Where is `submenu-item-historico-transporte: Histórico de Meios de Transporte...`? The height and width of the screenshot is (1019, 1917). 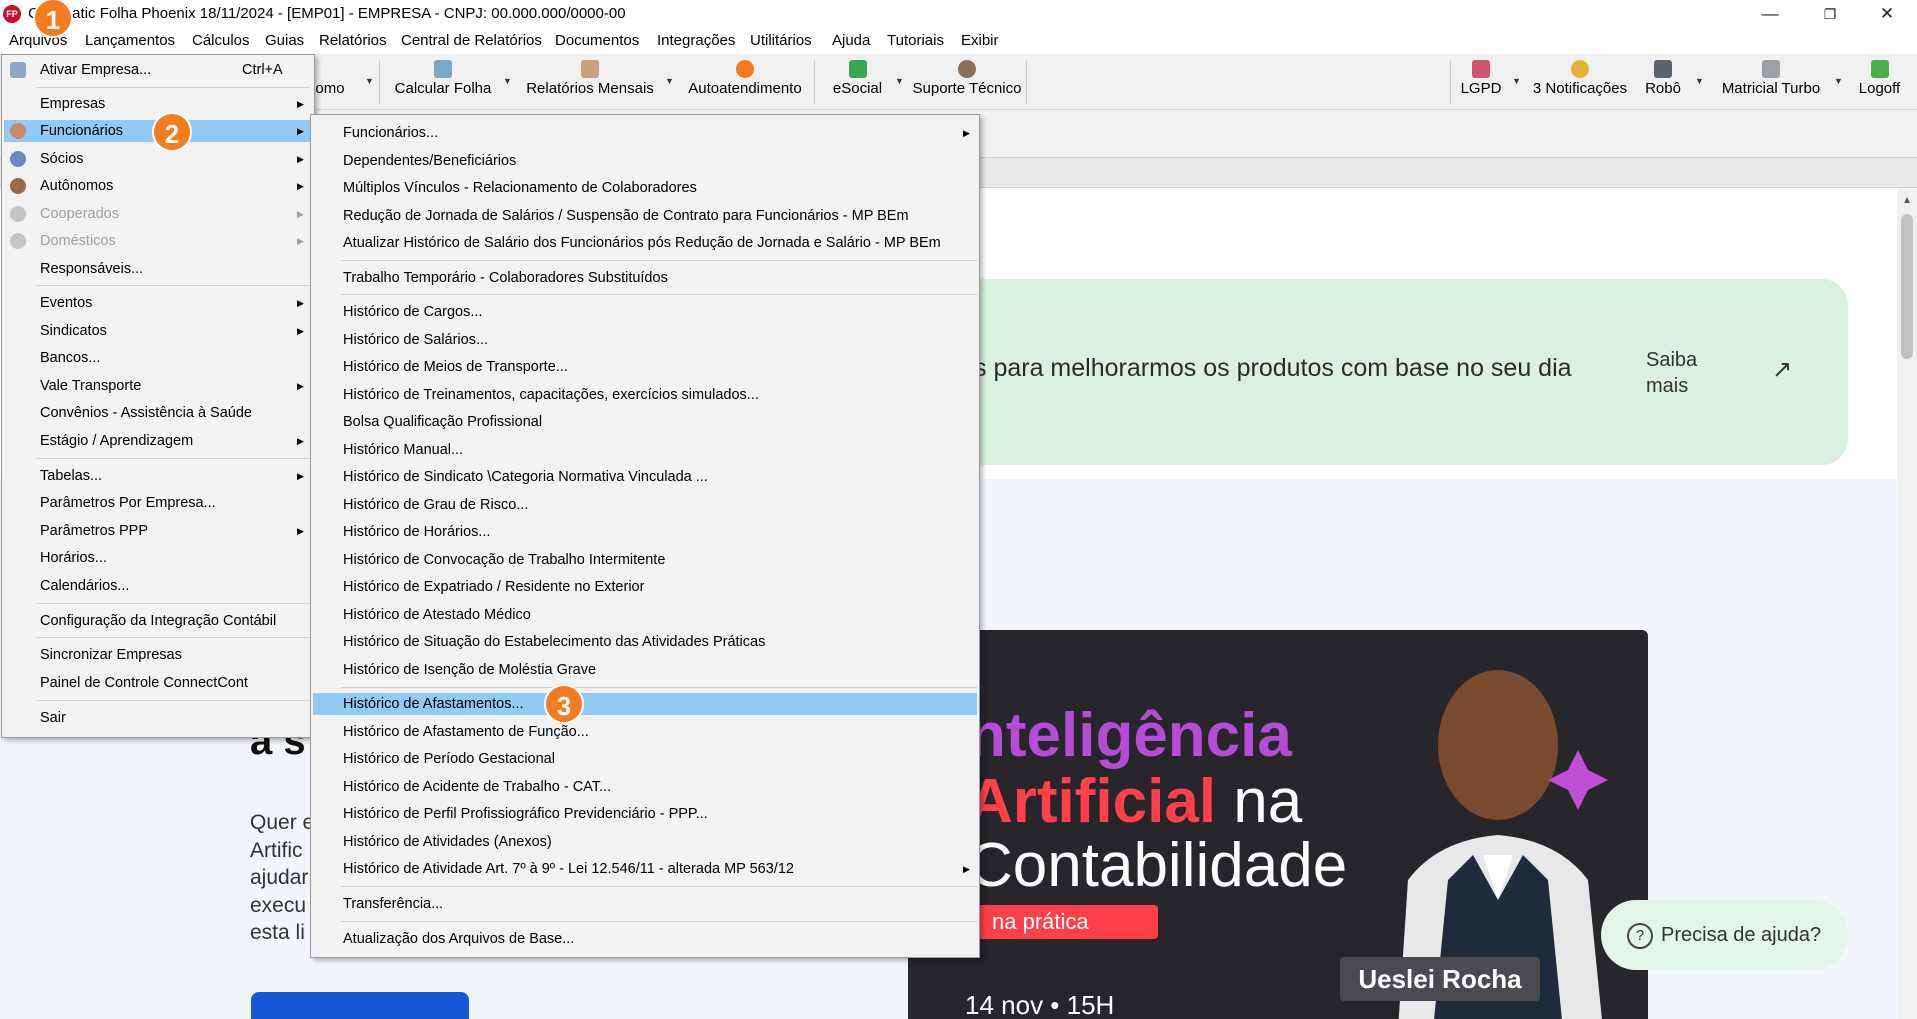 submenu-item-historico-transporte: Histórico de Meios de Transporte... is located at coordinates (645, 367).